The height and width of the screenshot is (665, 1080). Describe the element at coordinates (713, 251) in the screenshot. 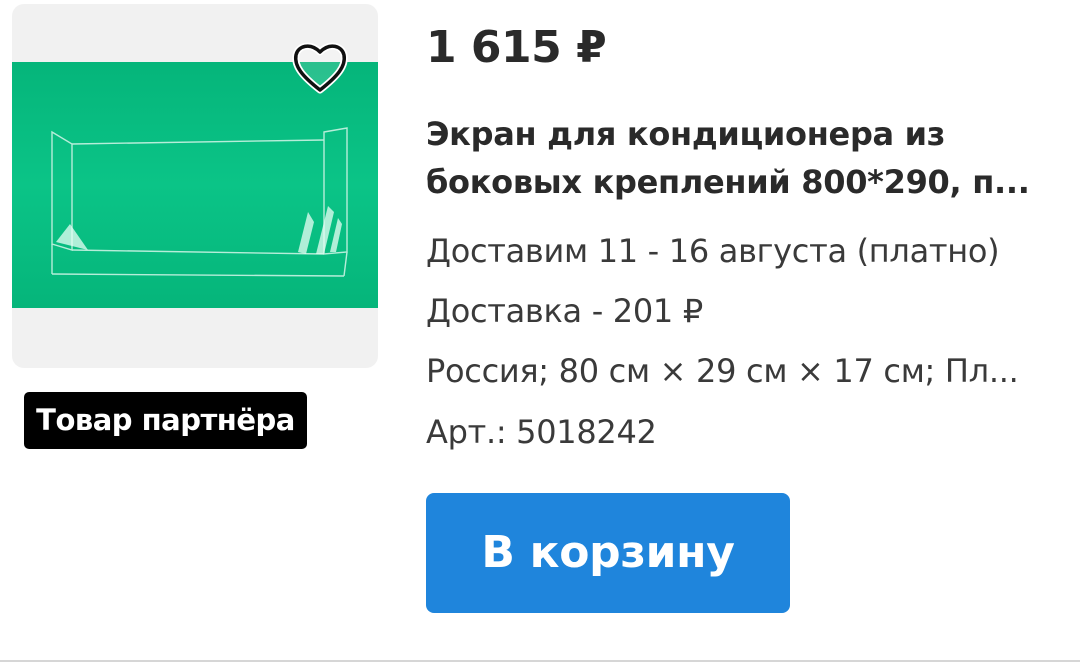

I see `delivery-date: Доставим 11 - 16 августа (платно)` at that location.